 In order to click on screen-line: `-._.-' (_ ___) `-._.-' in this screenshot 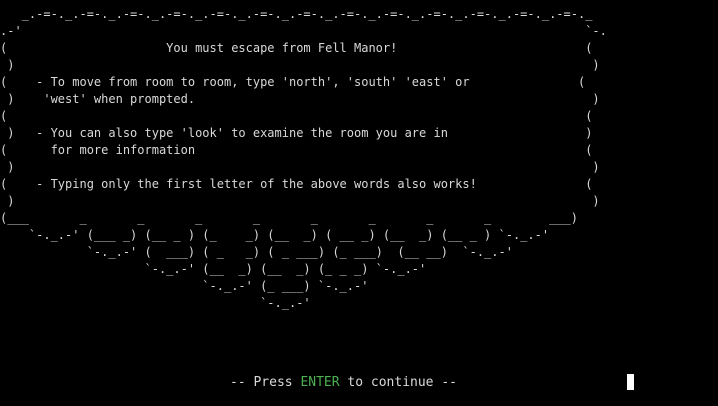, I will do `click(184, 286)`.